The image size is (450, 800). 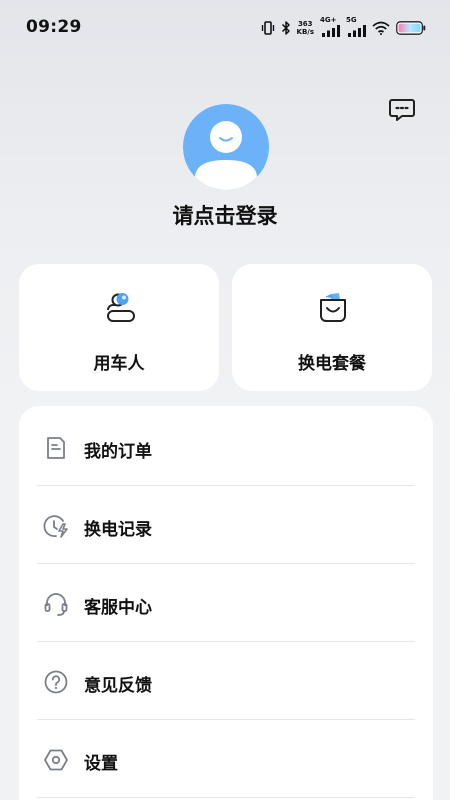 I want to click on menu-item-swap-records: 换电记录, so click(x=226, y=525).